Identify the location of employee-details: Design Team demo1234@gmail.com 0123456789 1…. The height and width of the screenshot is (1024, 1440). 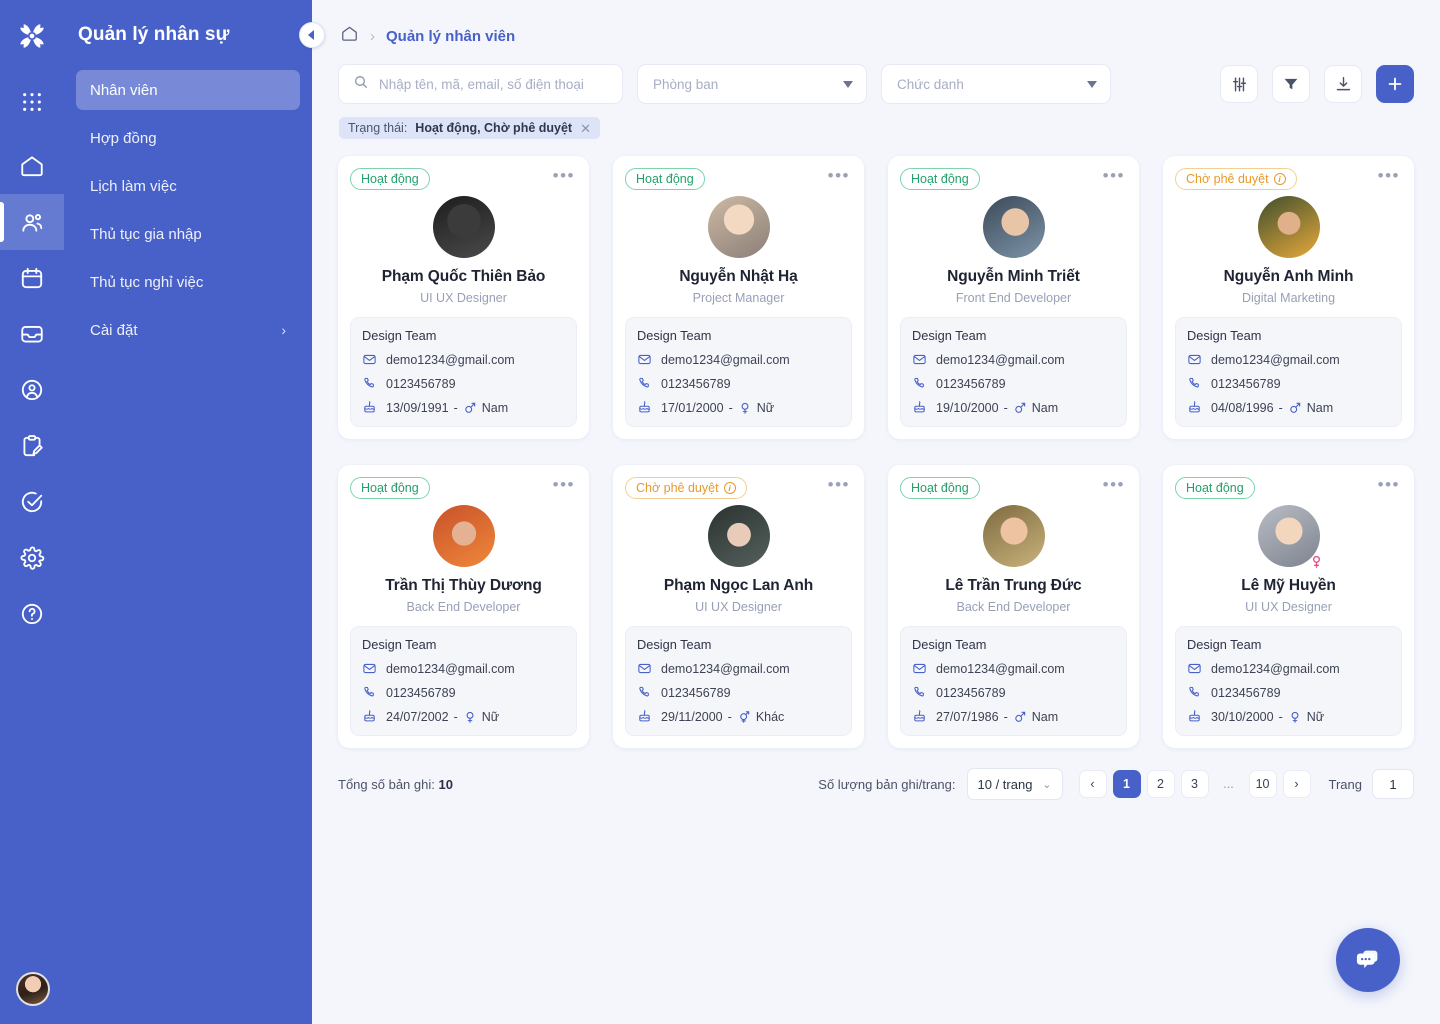
(1013, 372).